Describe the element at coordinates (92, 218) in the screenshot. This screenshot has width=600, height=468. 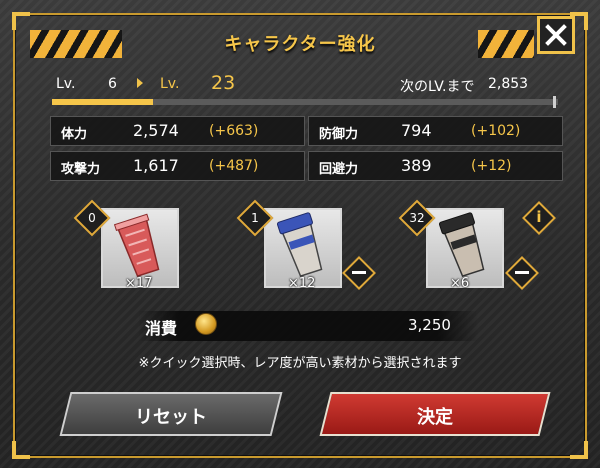
I see `selected-count: 0` at that location.